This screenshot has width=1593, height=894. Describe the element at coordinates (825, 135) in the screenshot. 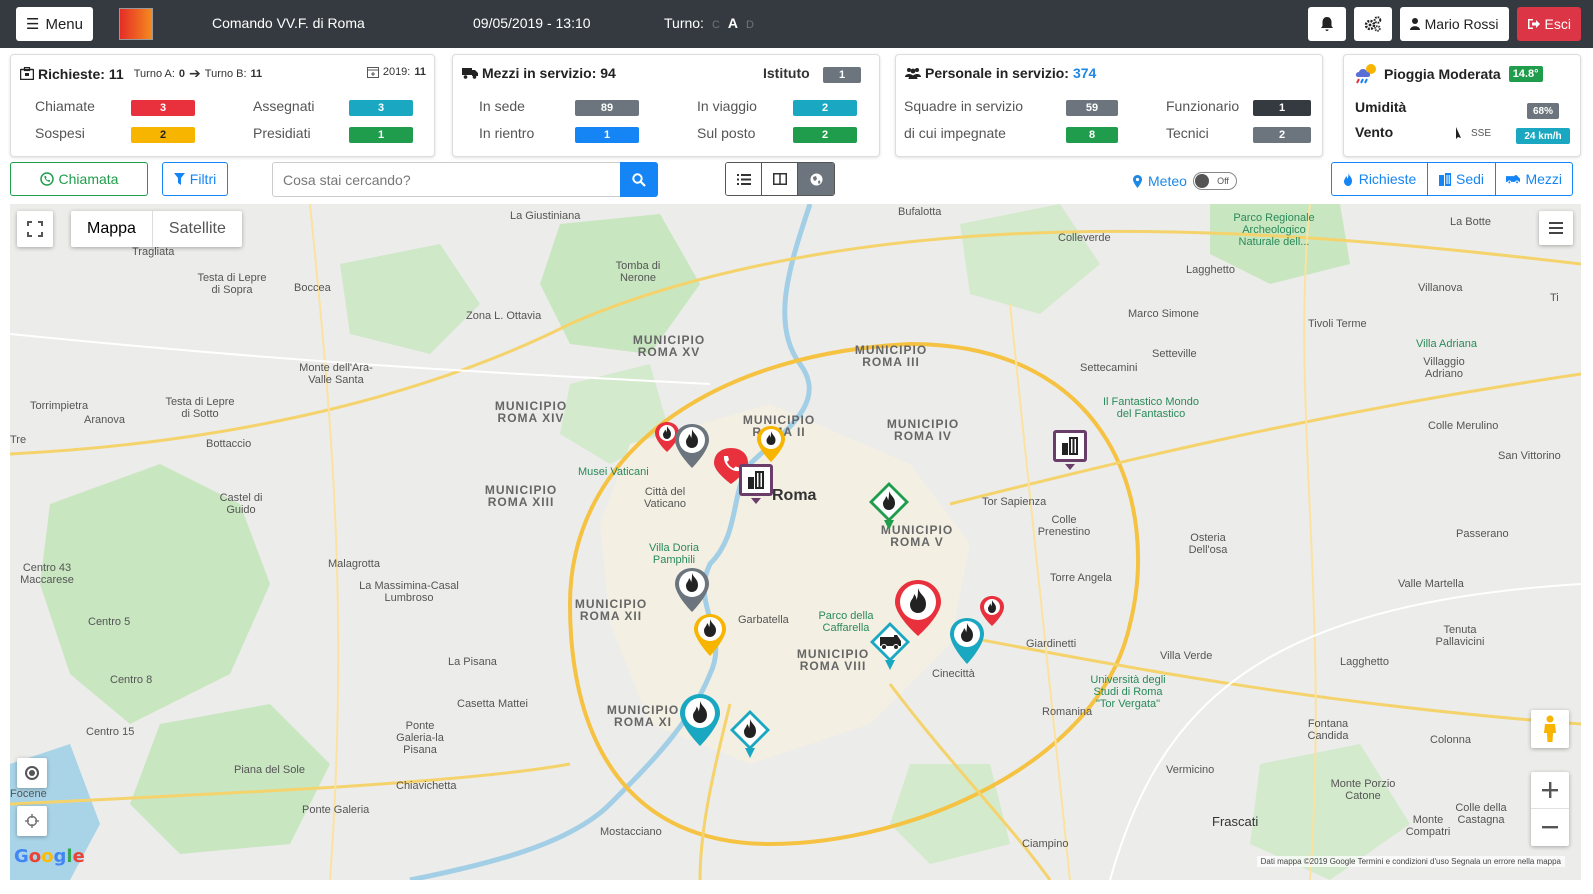

I see `sulposto-badge: 2` at that location.